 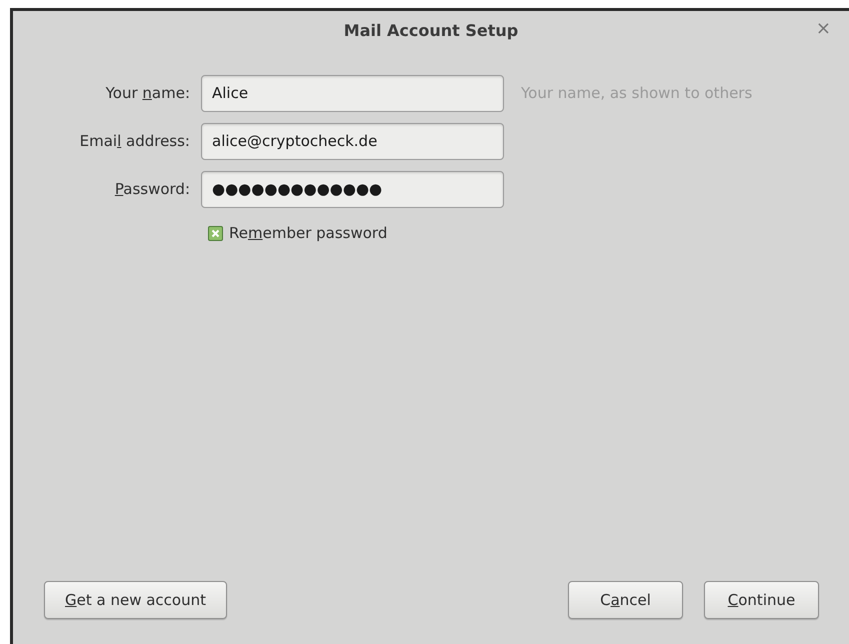 I want to click on field-label: Email address:, so click(x=134, y=141).